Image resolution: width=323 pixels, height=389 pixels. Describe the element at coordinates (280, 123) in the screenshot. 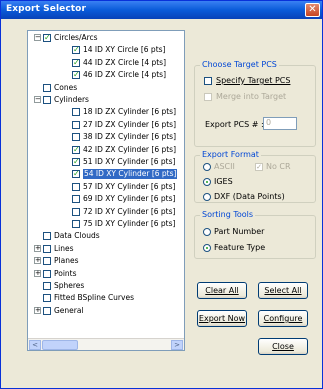

I see `export-pcs-field: 0` at that location.